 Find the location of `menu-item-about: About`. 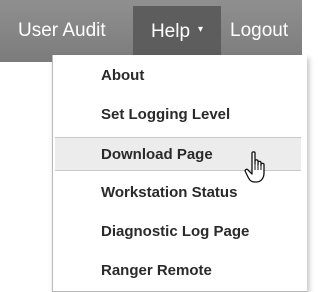

menu-item-about: About is located at coordinates (178, 76).